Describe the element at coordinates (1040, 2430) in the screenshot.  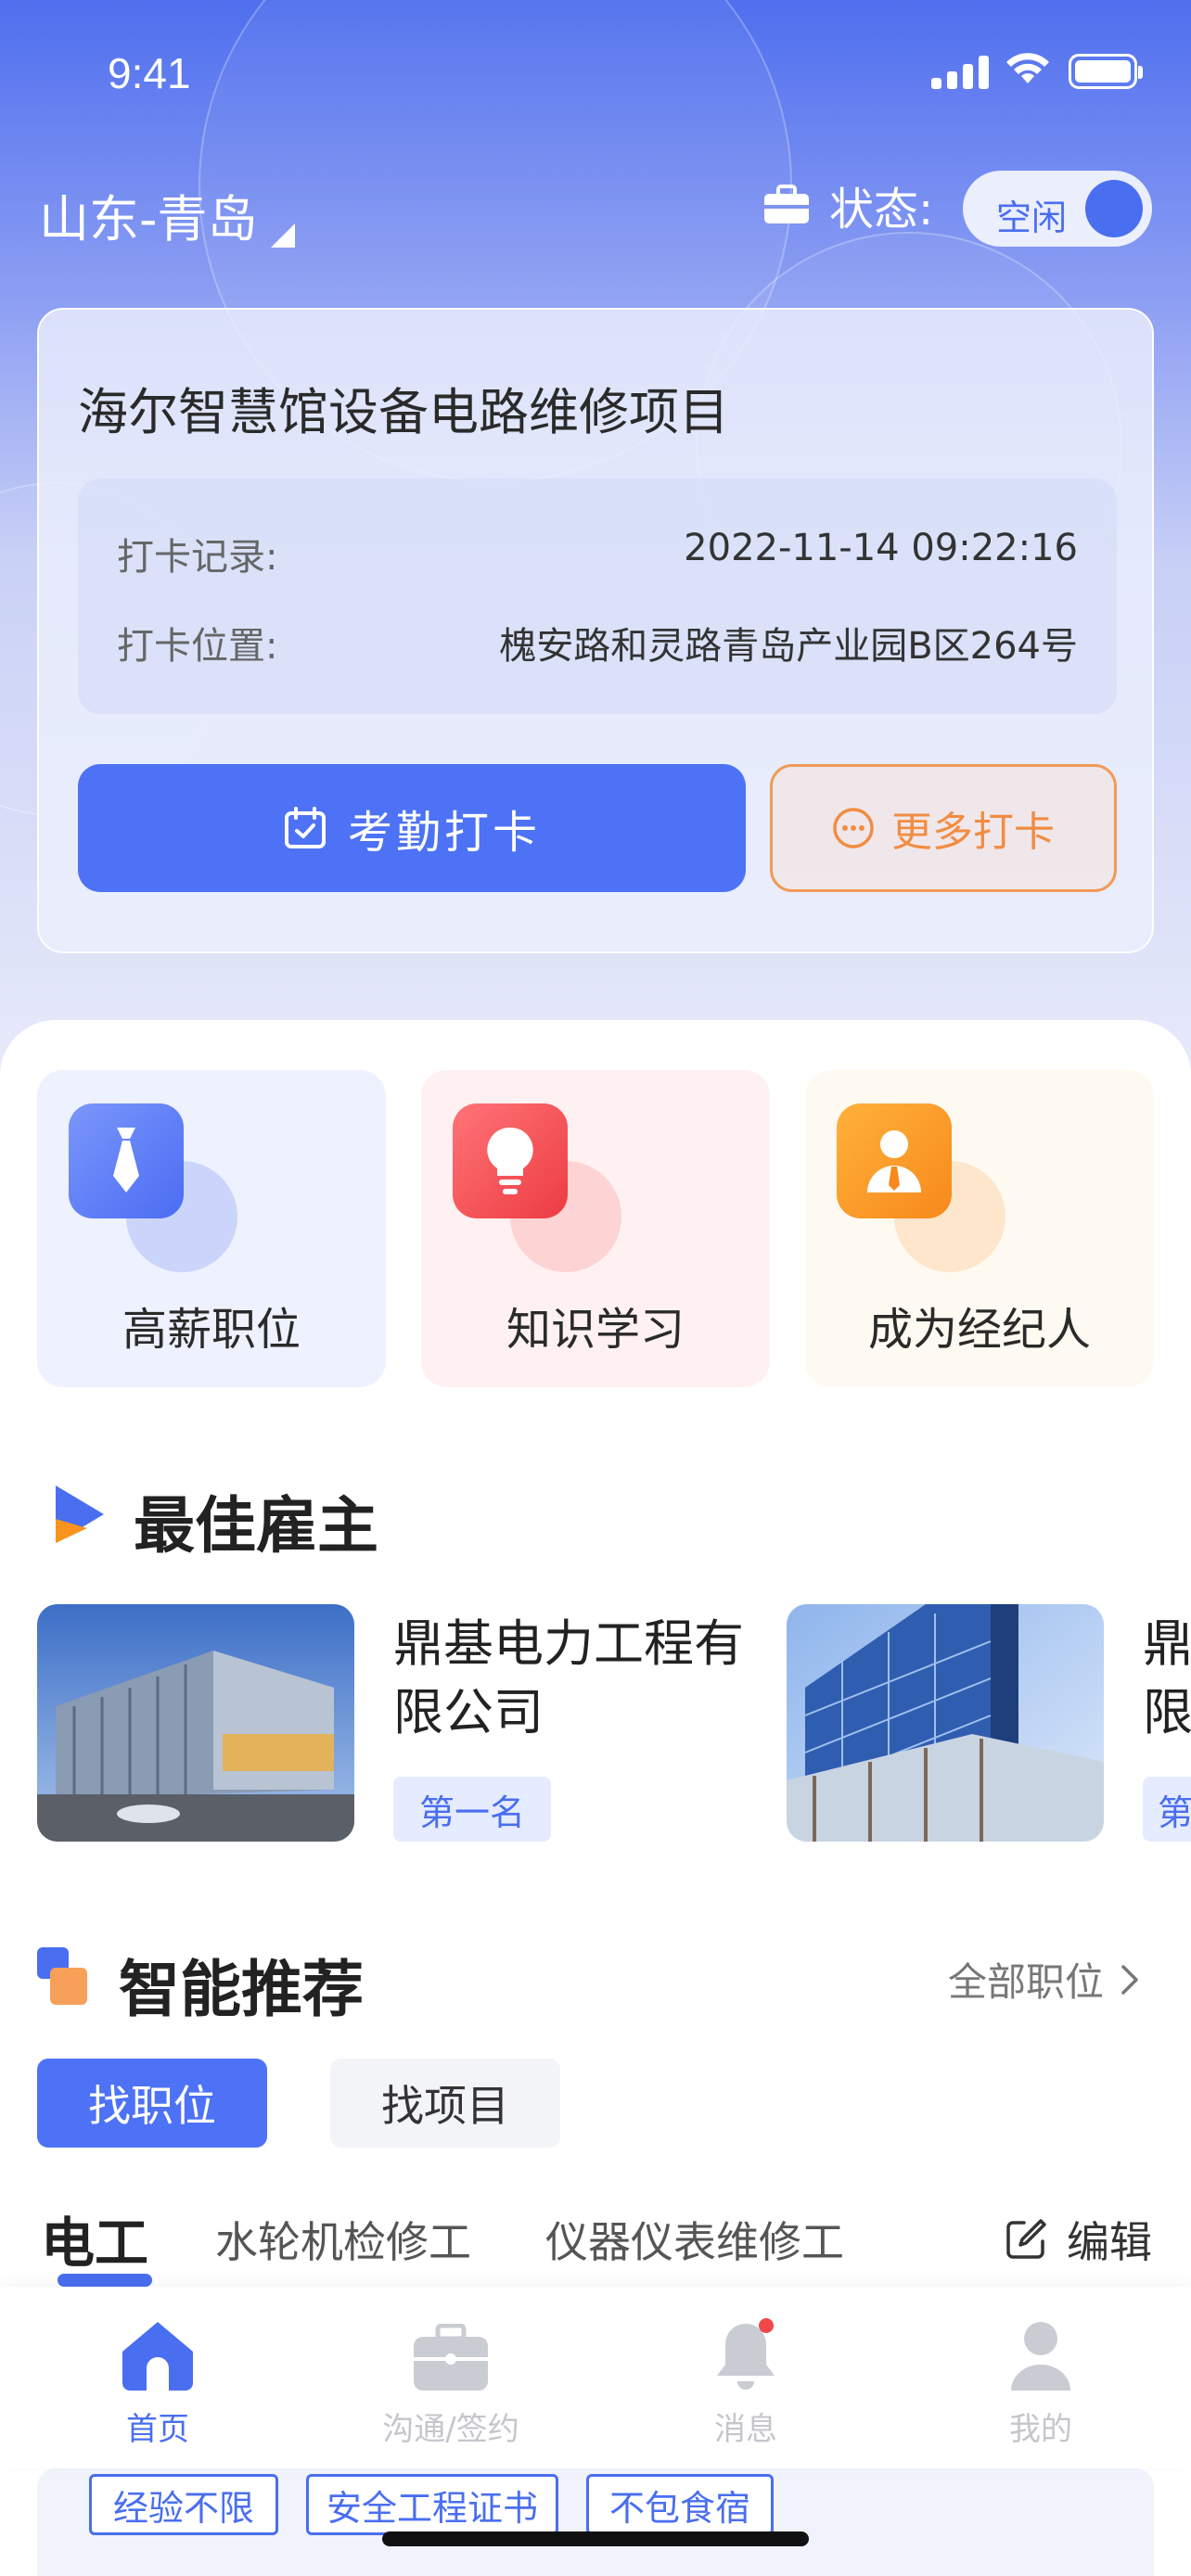
I see `tab-label: 我的` at that location.